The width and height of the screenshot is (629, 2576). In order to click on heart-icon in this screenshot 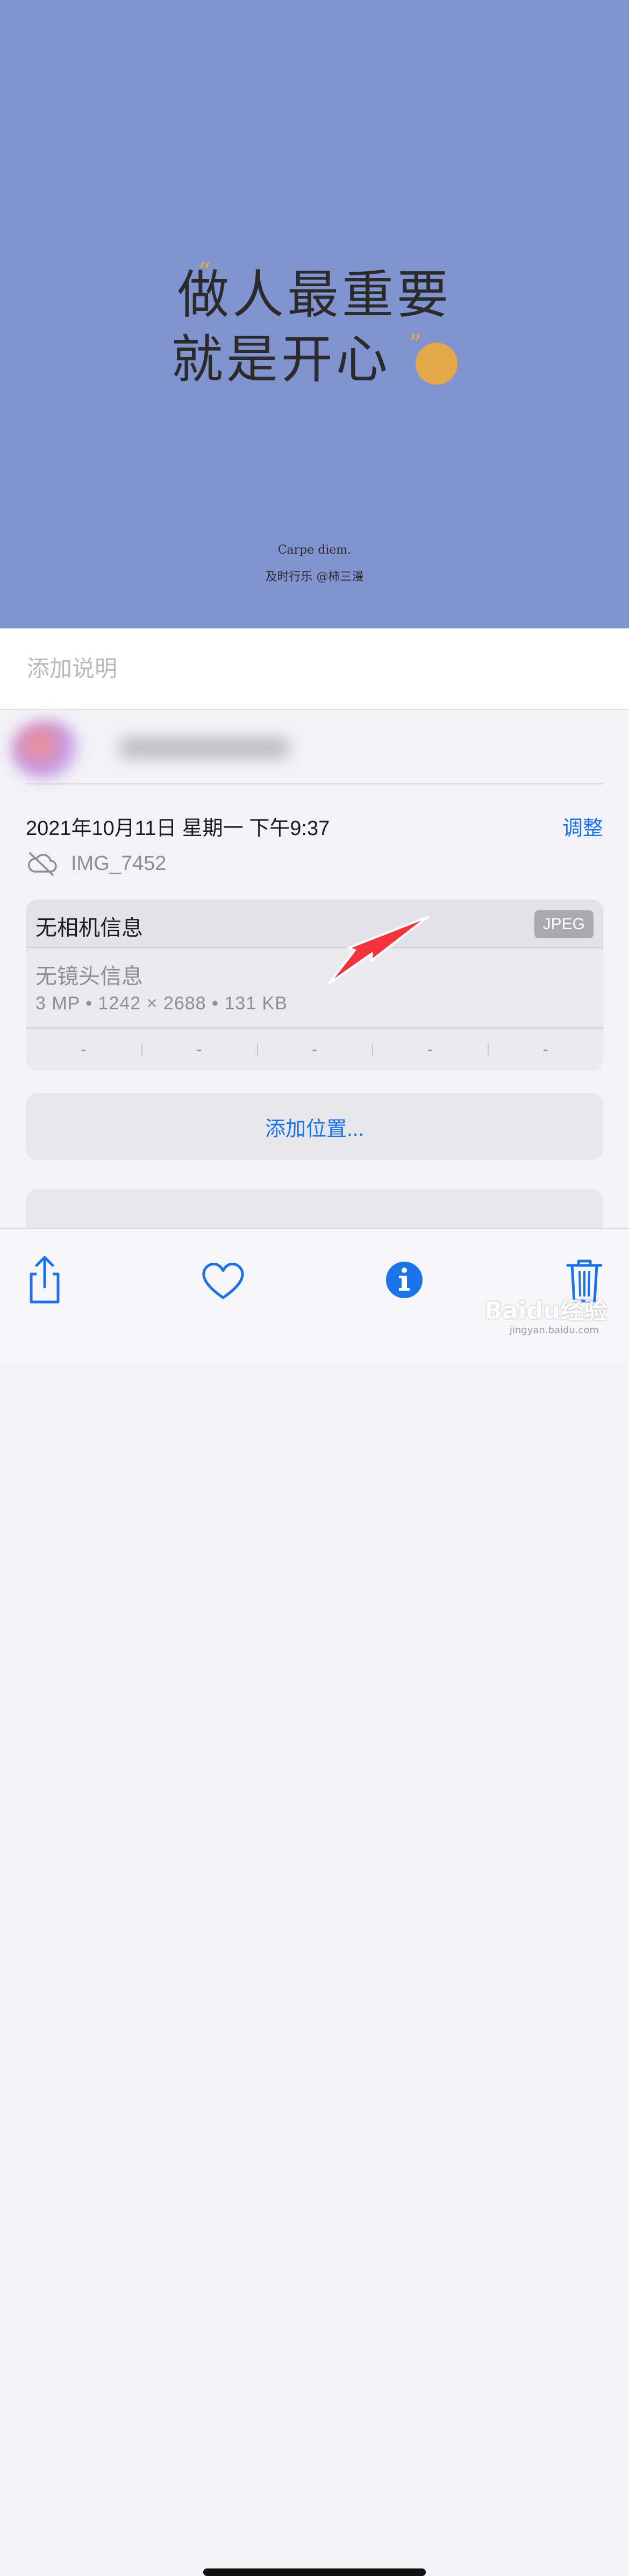, I will do `click(223, 1281)`.